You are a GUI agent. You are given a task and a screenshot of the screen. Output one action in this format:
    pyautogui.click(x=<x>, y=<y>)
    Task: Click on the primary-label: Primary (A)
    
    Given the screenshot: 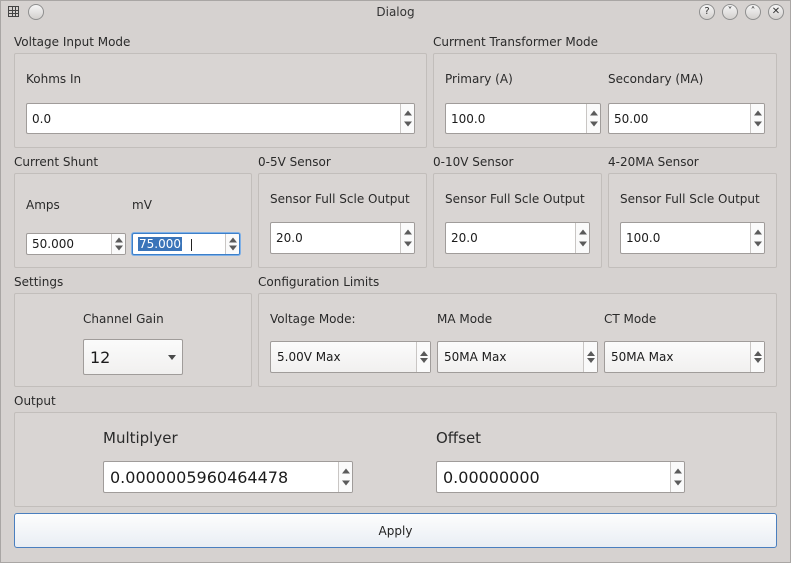 What is the action you would take?
    pyautogui.click(x=479, y=79)
    